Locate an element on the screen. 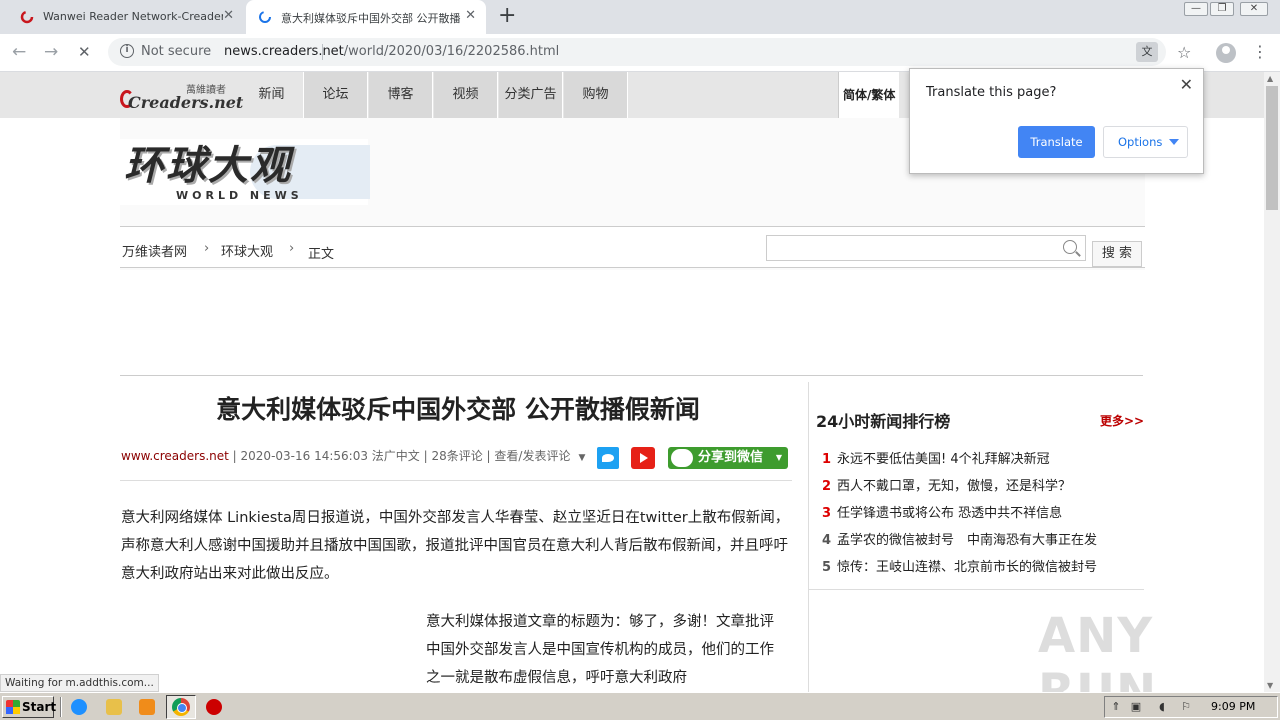 The image size is (1280, 720). ranking-number: 5 is located at coordinates (827, 567).